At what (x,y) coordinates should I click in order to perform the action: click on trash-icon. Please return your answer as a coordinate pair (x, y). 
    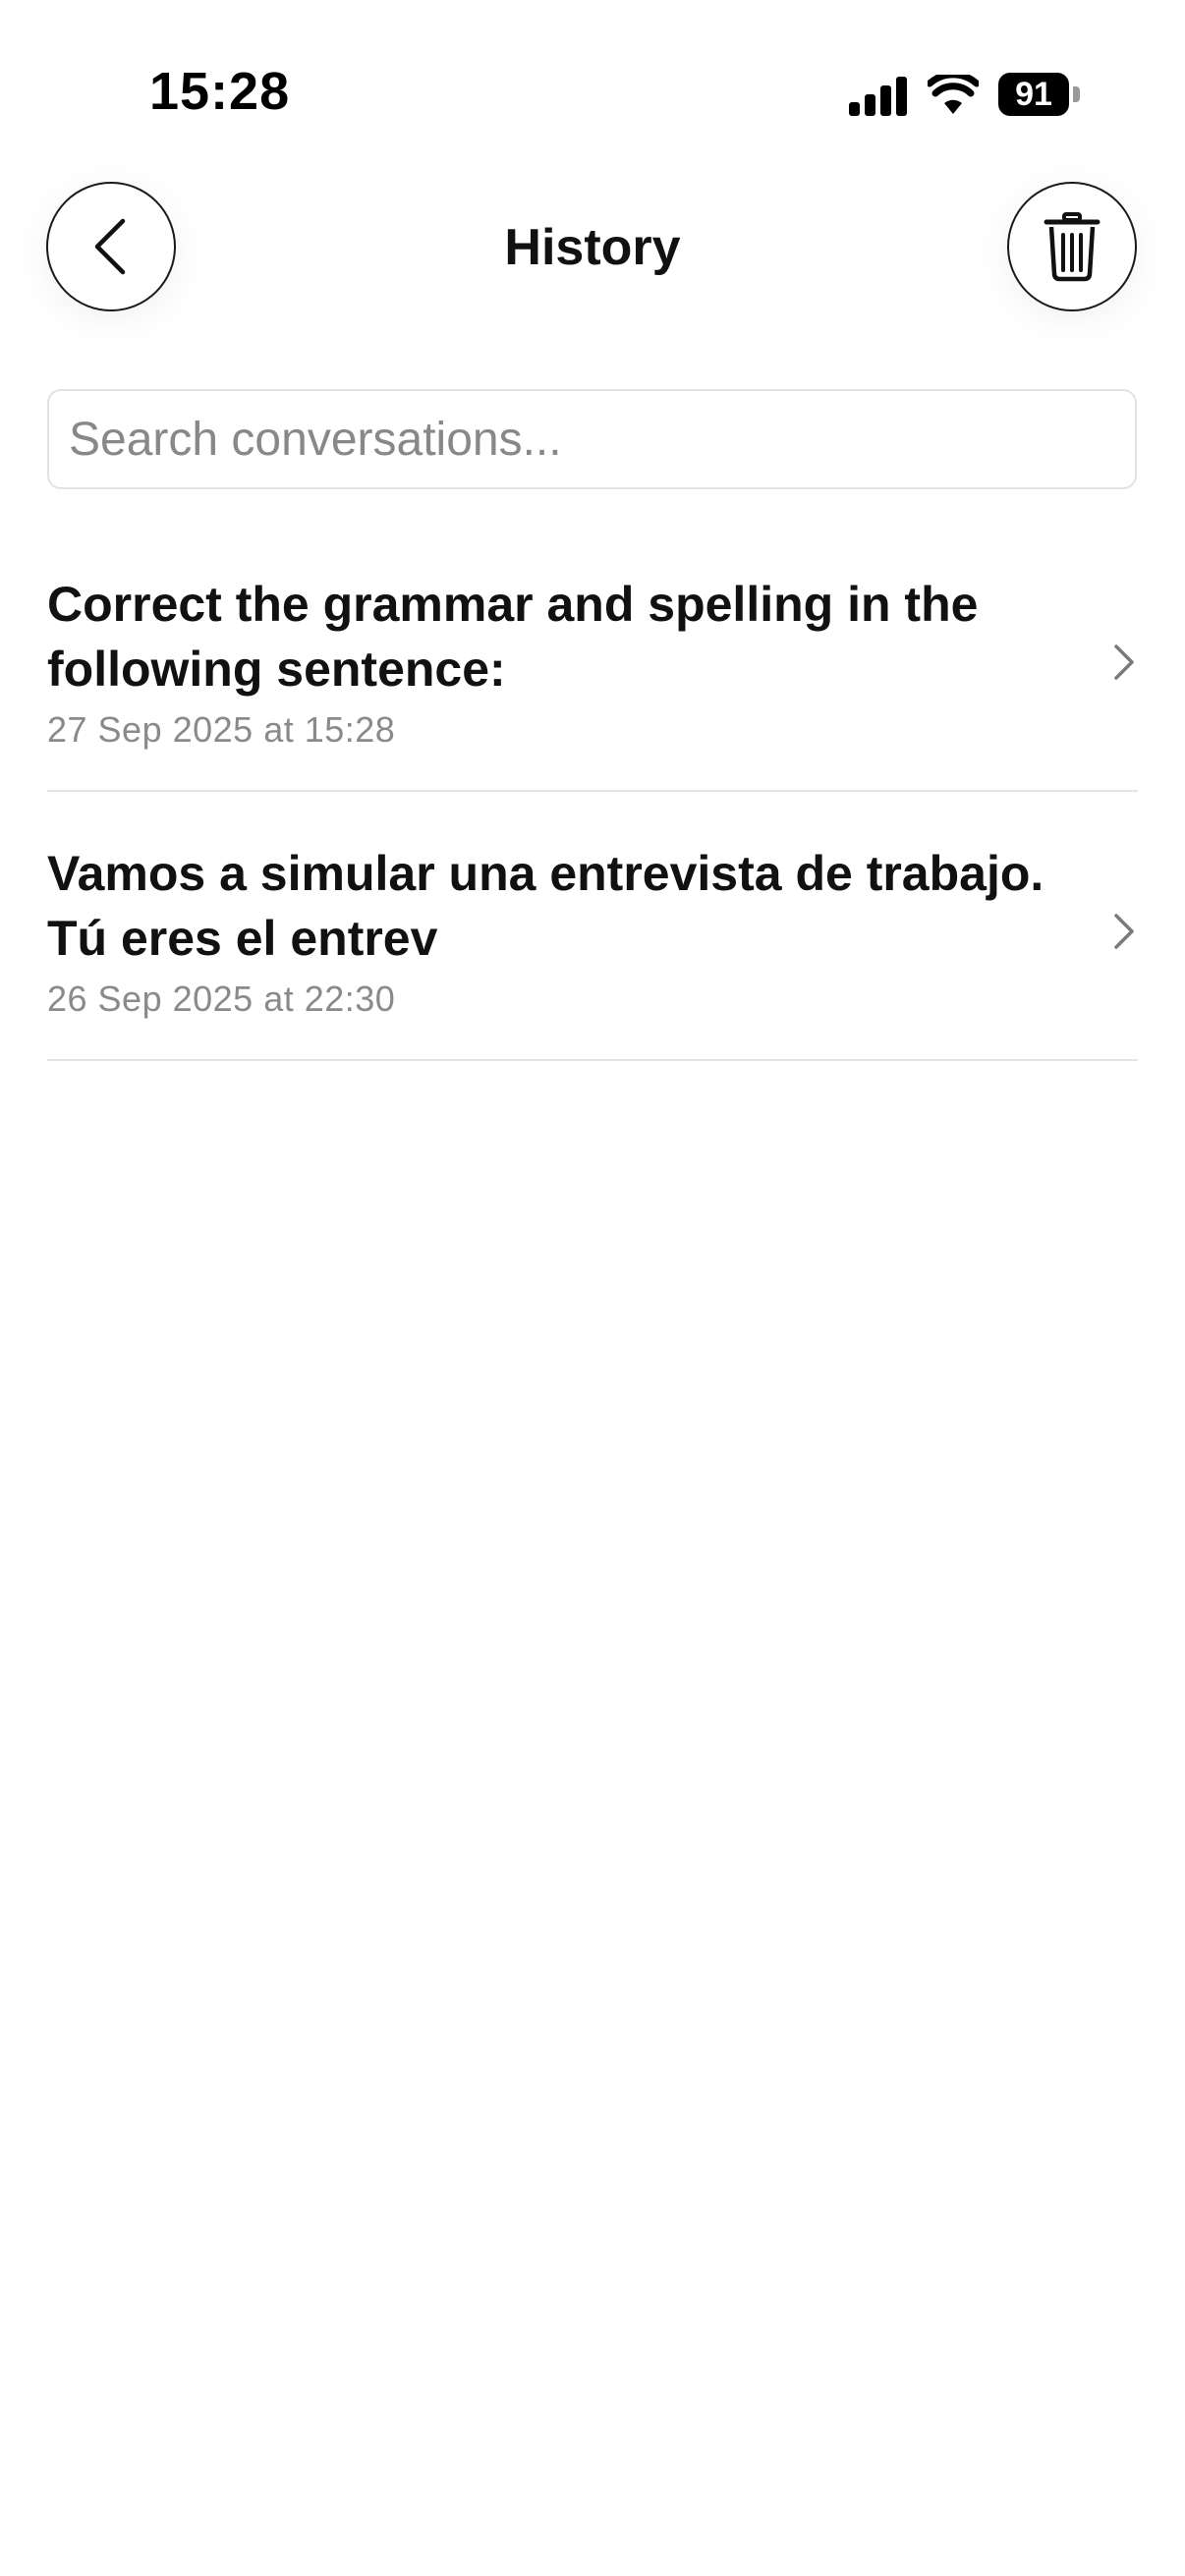
    Looking at the image, I should click on (1072, 247).